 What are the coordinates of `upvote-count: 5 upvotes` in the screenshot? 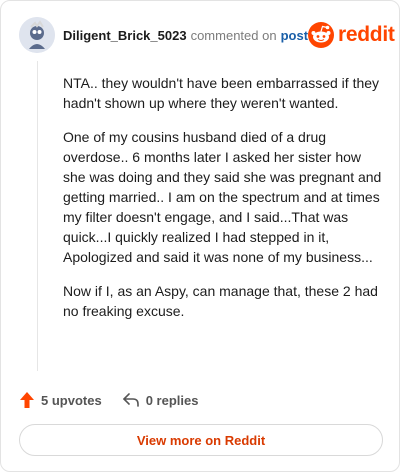 It's located at (71, 400).